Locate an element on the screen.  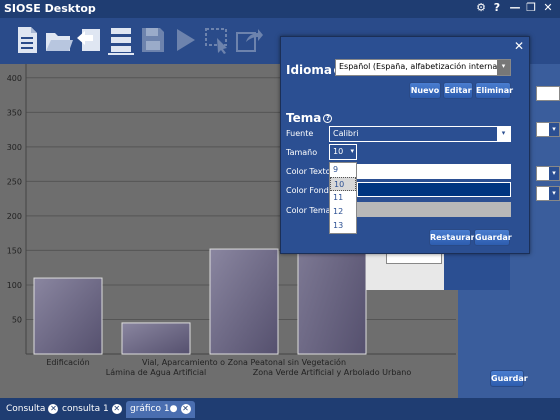
tab-label: consulta 1 is located at coordinates (85, 409).